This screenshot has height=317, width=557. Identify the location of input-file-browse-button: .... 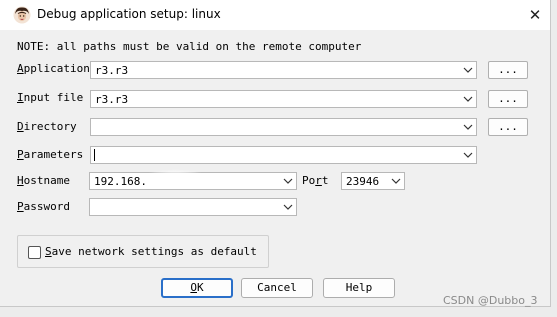
(508, 99).